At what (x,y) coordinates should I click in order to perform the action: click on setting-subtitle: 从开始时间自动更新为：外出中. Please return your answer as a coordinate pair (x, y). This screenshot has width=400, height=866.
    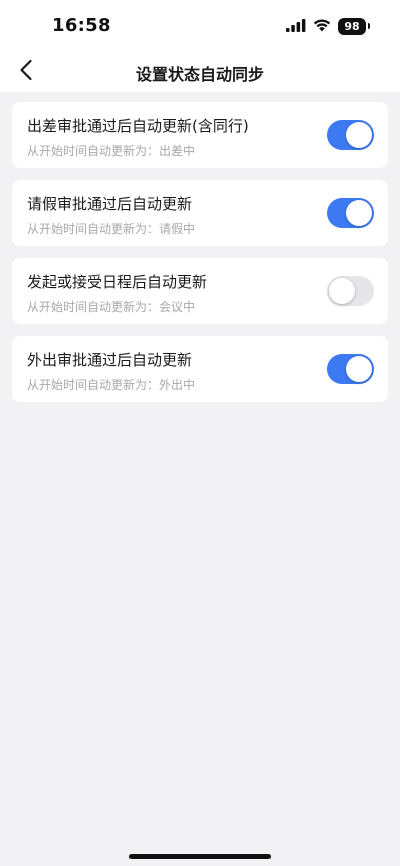
    Looking at the image, I should click on (111, 385).